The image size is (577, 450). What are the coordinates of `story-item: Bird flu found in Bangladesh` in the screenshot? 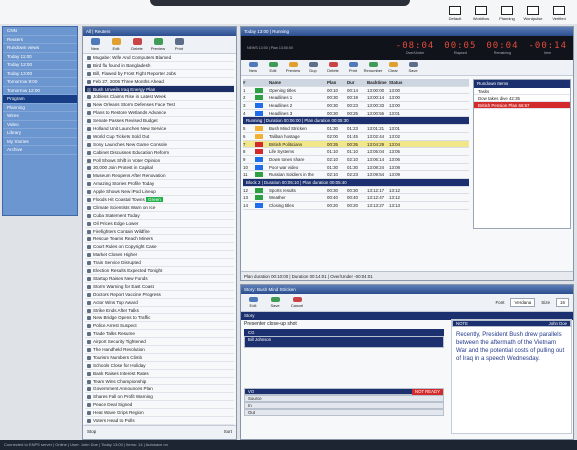 It's located at (159, 66).